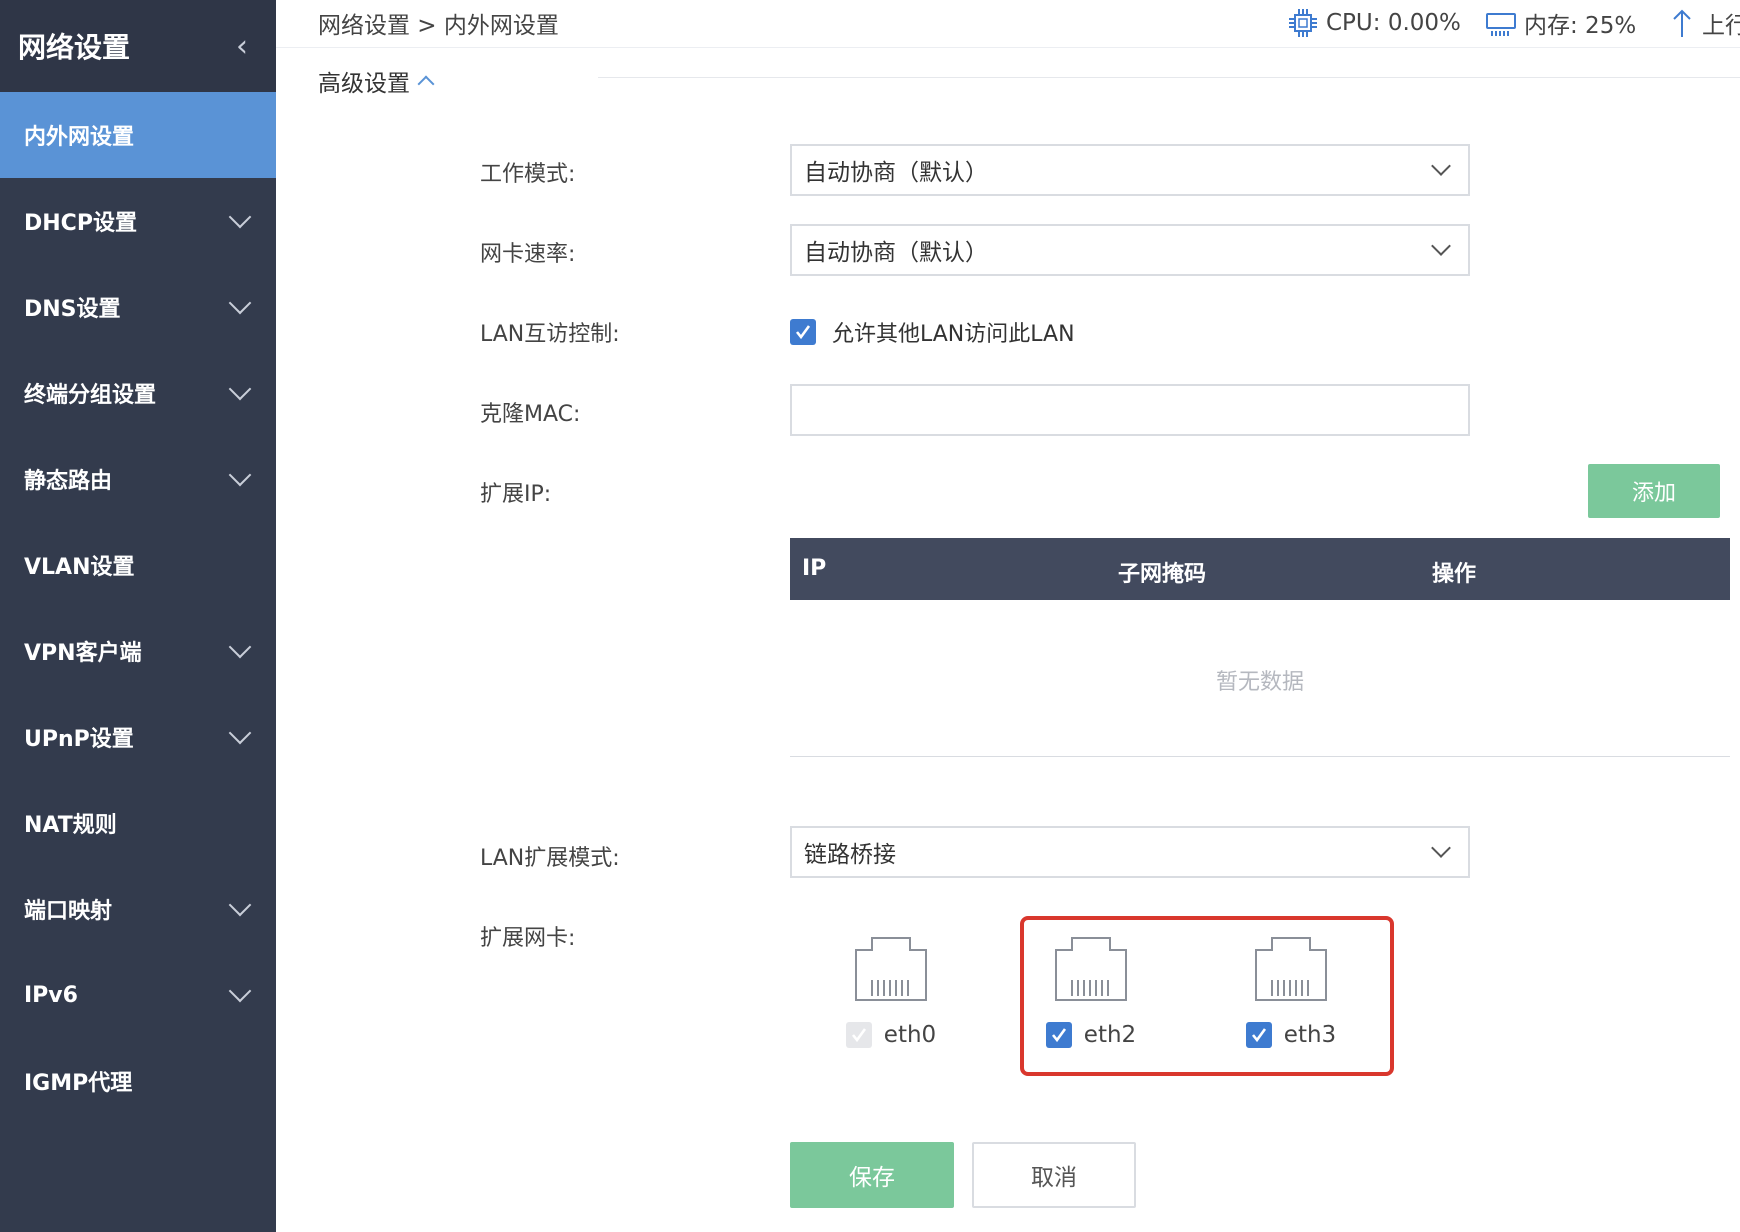 Image resolution: width=1740 pixels, height=1232 pixels. I want to click on sidebar-item-dns: DNS设置, so click(138, 307).